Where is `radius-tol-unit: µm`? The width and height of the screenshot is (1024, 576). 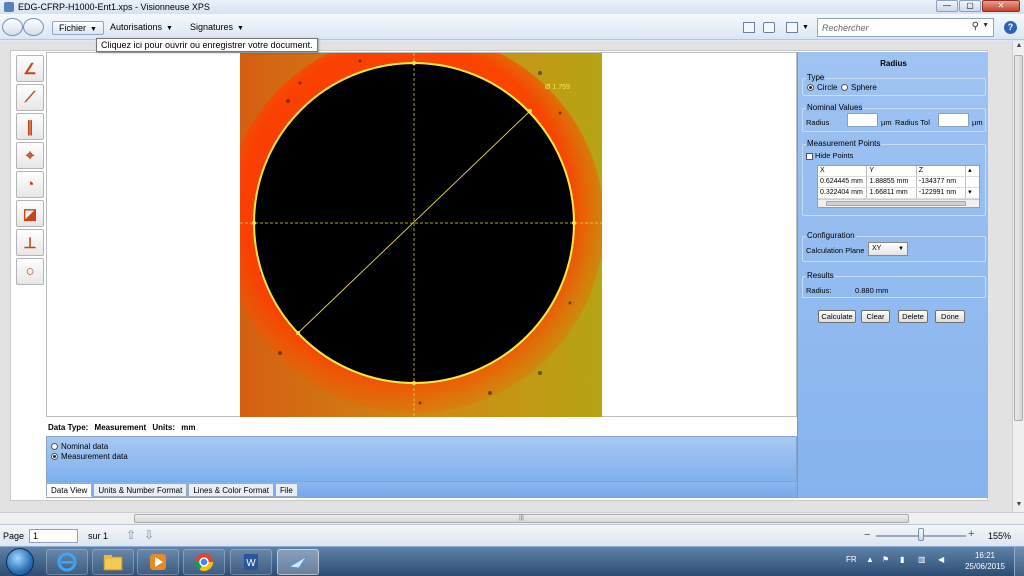 radius-tol-unit: µm is located at coordinates (977, 122).